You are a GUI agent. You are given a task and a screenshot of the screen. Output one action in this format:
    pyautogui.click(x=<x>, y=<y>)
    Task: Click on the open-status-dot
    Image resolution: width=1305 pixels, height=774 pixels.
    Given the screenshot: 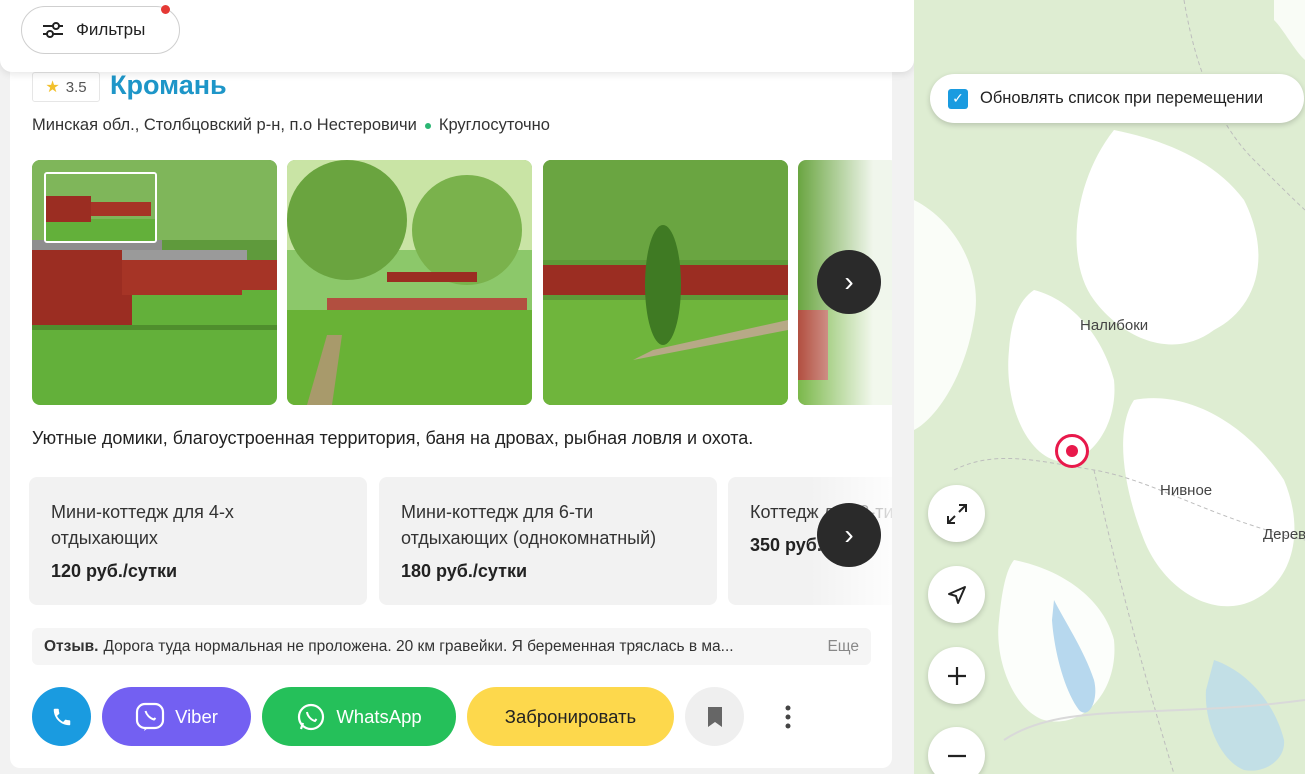 What is the action you would take?
    pyautogui.click(x=427, y=125)
    